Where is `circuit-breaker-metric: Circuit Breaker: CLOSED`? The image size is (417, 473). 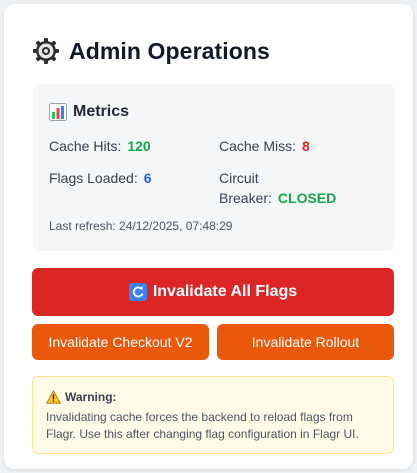
circuit-breaker-metric: Circuit Breaker: CLOSED is located at coordinates (277, 188).